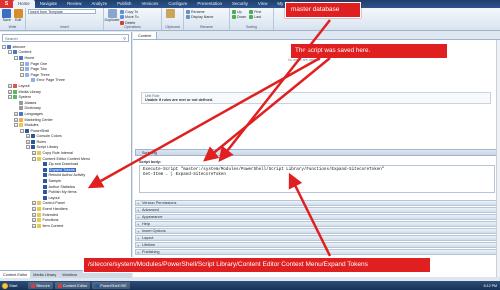 This screenshot has height=290, width=500. What do you see at coordinates (316, 224) in the screenshot?
I see `section-help: Help` at bounding box center [316, 224].